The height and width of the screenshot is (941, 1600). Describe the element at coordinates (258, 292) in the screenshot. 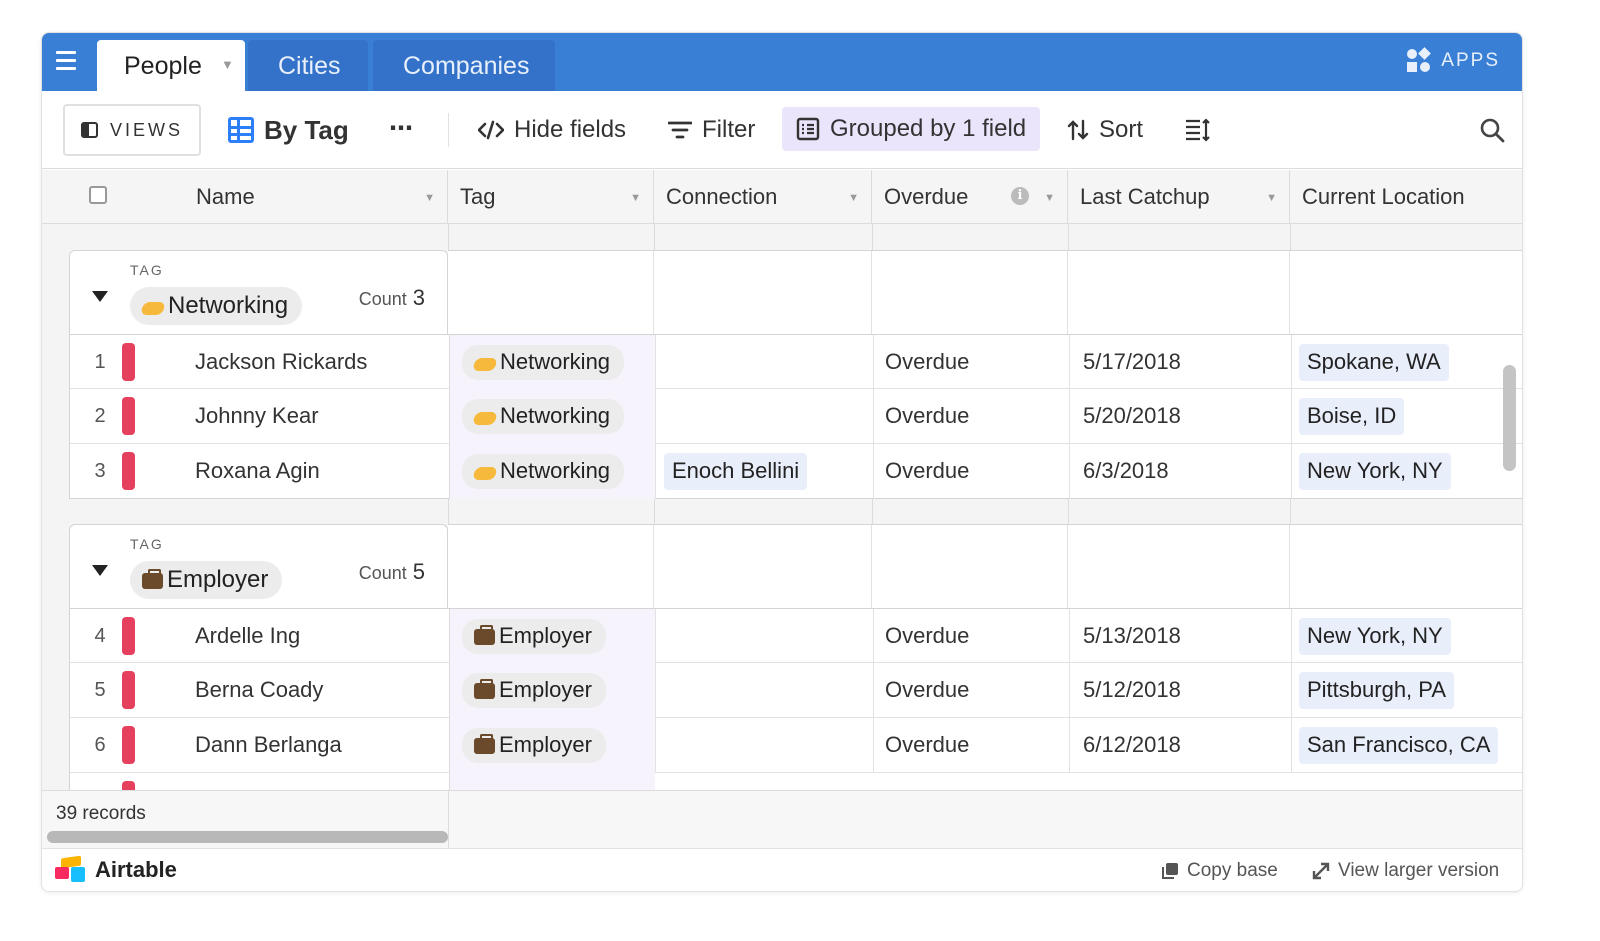

I see `group-header: TAG Networking Count 3` at that location.